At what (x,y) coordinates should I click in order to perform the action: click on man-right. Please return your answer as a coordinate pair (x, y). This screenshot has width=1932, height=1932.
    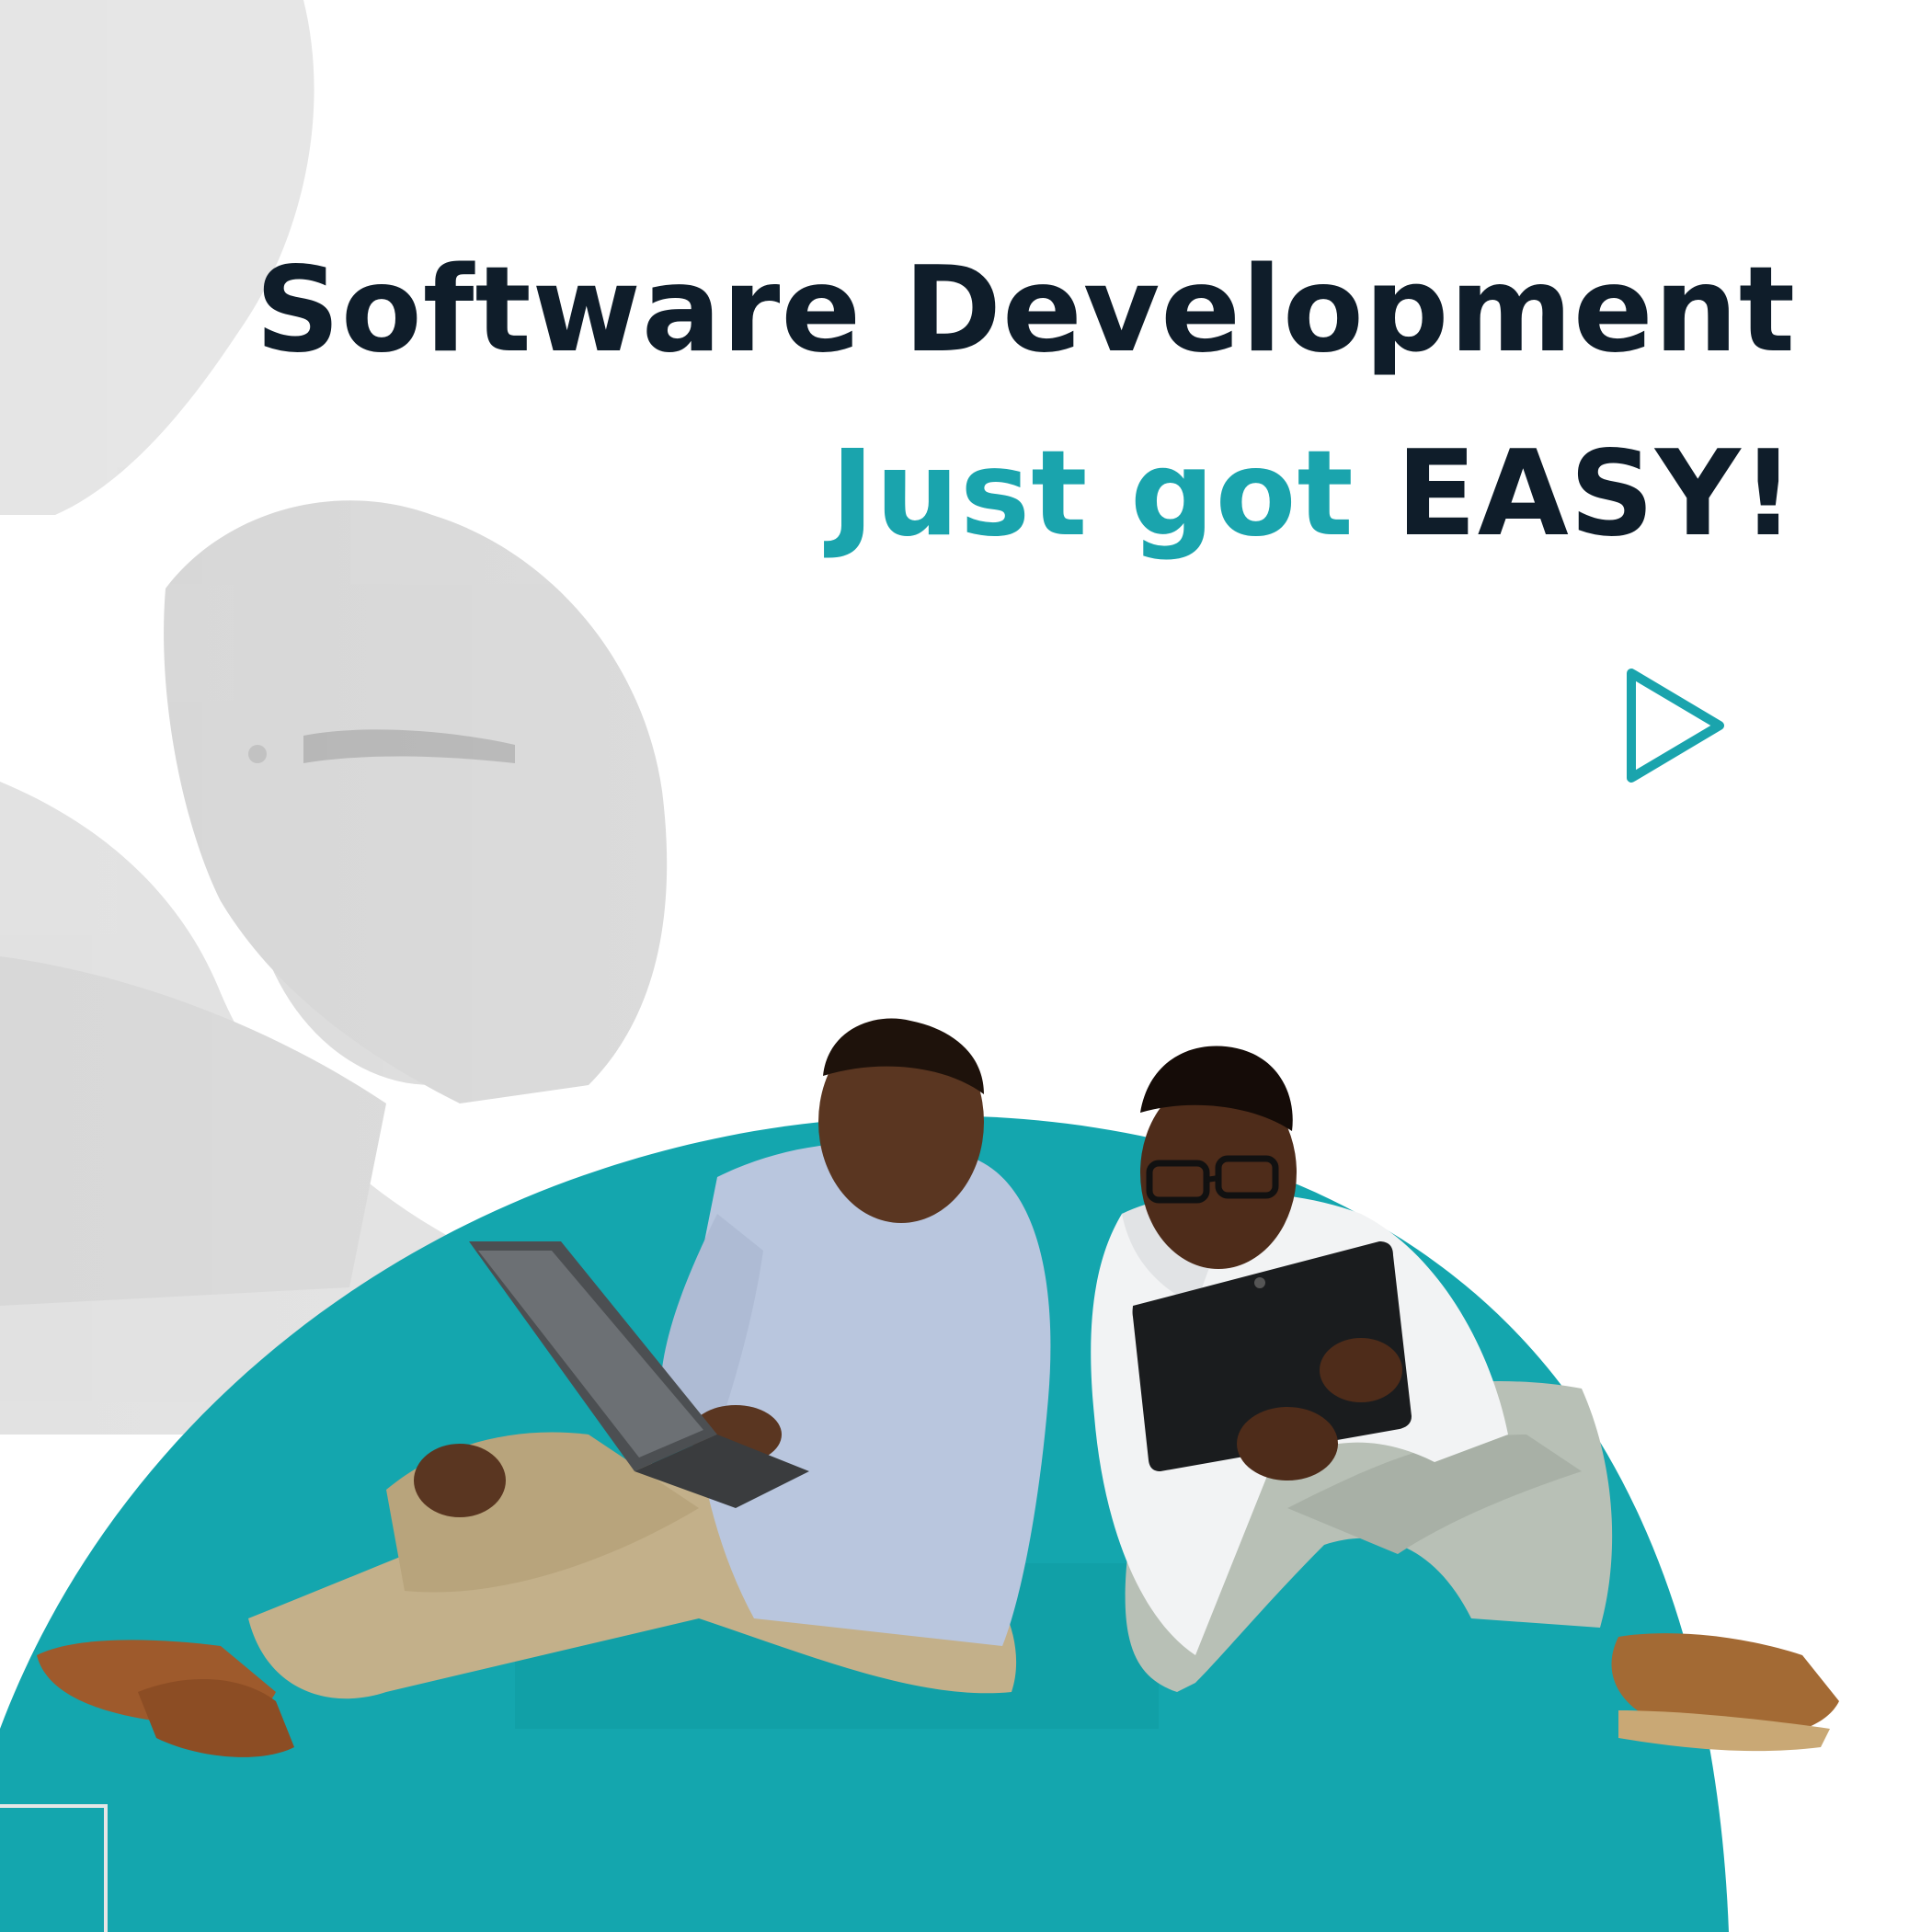
    Looking at the image, I should click on (1465, 1399).